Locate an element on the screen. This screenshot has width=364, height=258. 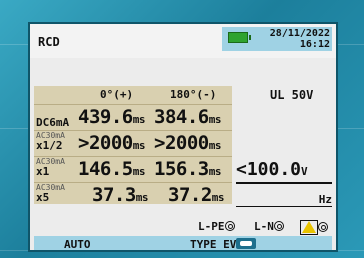
type-ev-label: TYPE EV is located at coordinates (223, 244).